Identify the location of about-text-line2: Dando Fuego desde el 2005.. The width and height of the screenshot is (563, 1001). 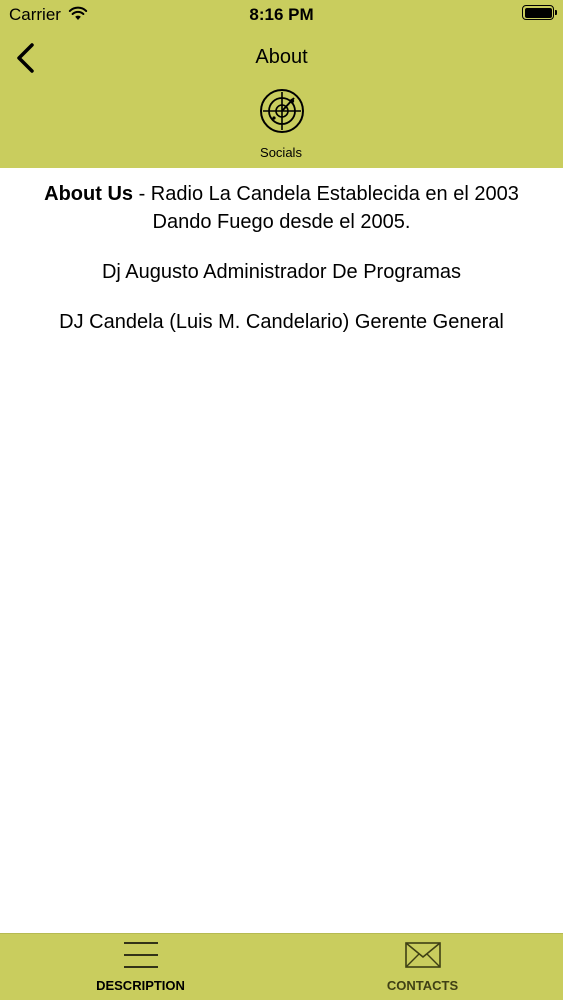
(281, 222).